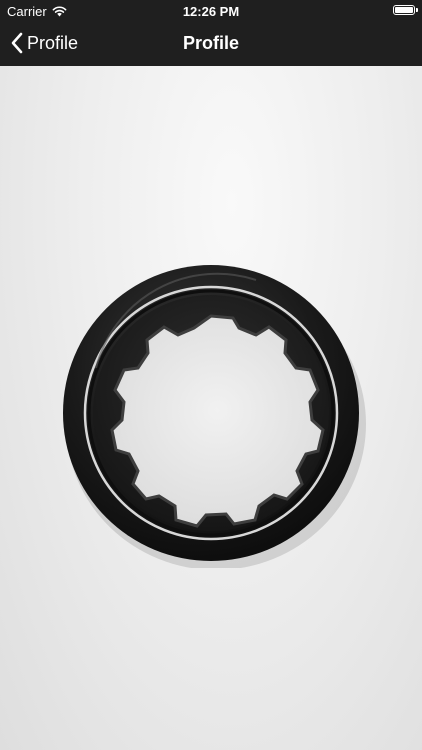  I want to click on status-time: 12:26 PM, so click(211, 11).